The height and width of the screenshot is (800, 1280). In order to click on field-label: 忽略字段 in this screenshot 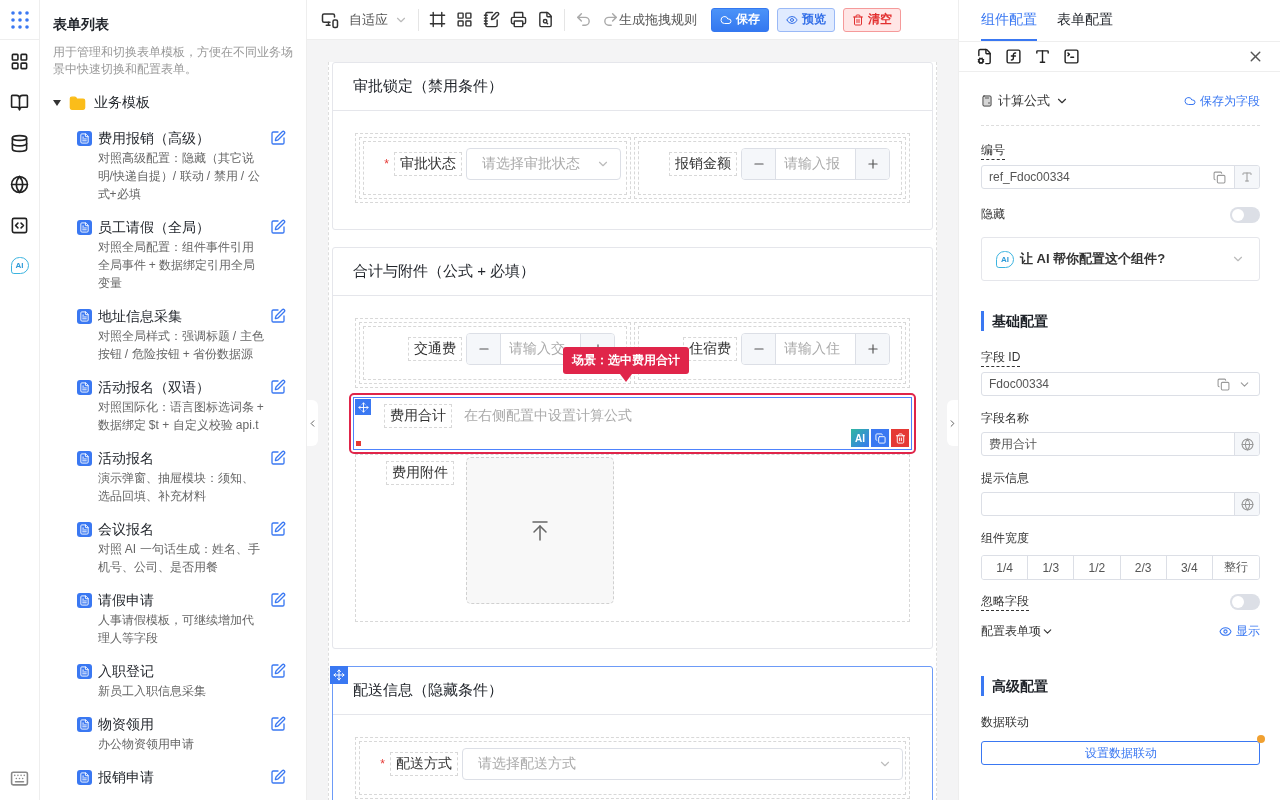, I will do `click(1005, 602)`.